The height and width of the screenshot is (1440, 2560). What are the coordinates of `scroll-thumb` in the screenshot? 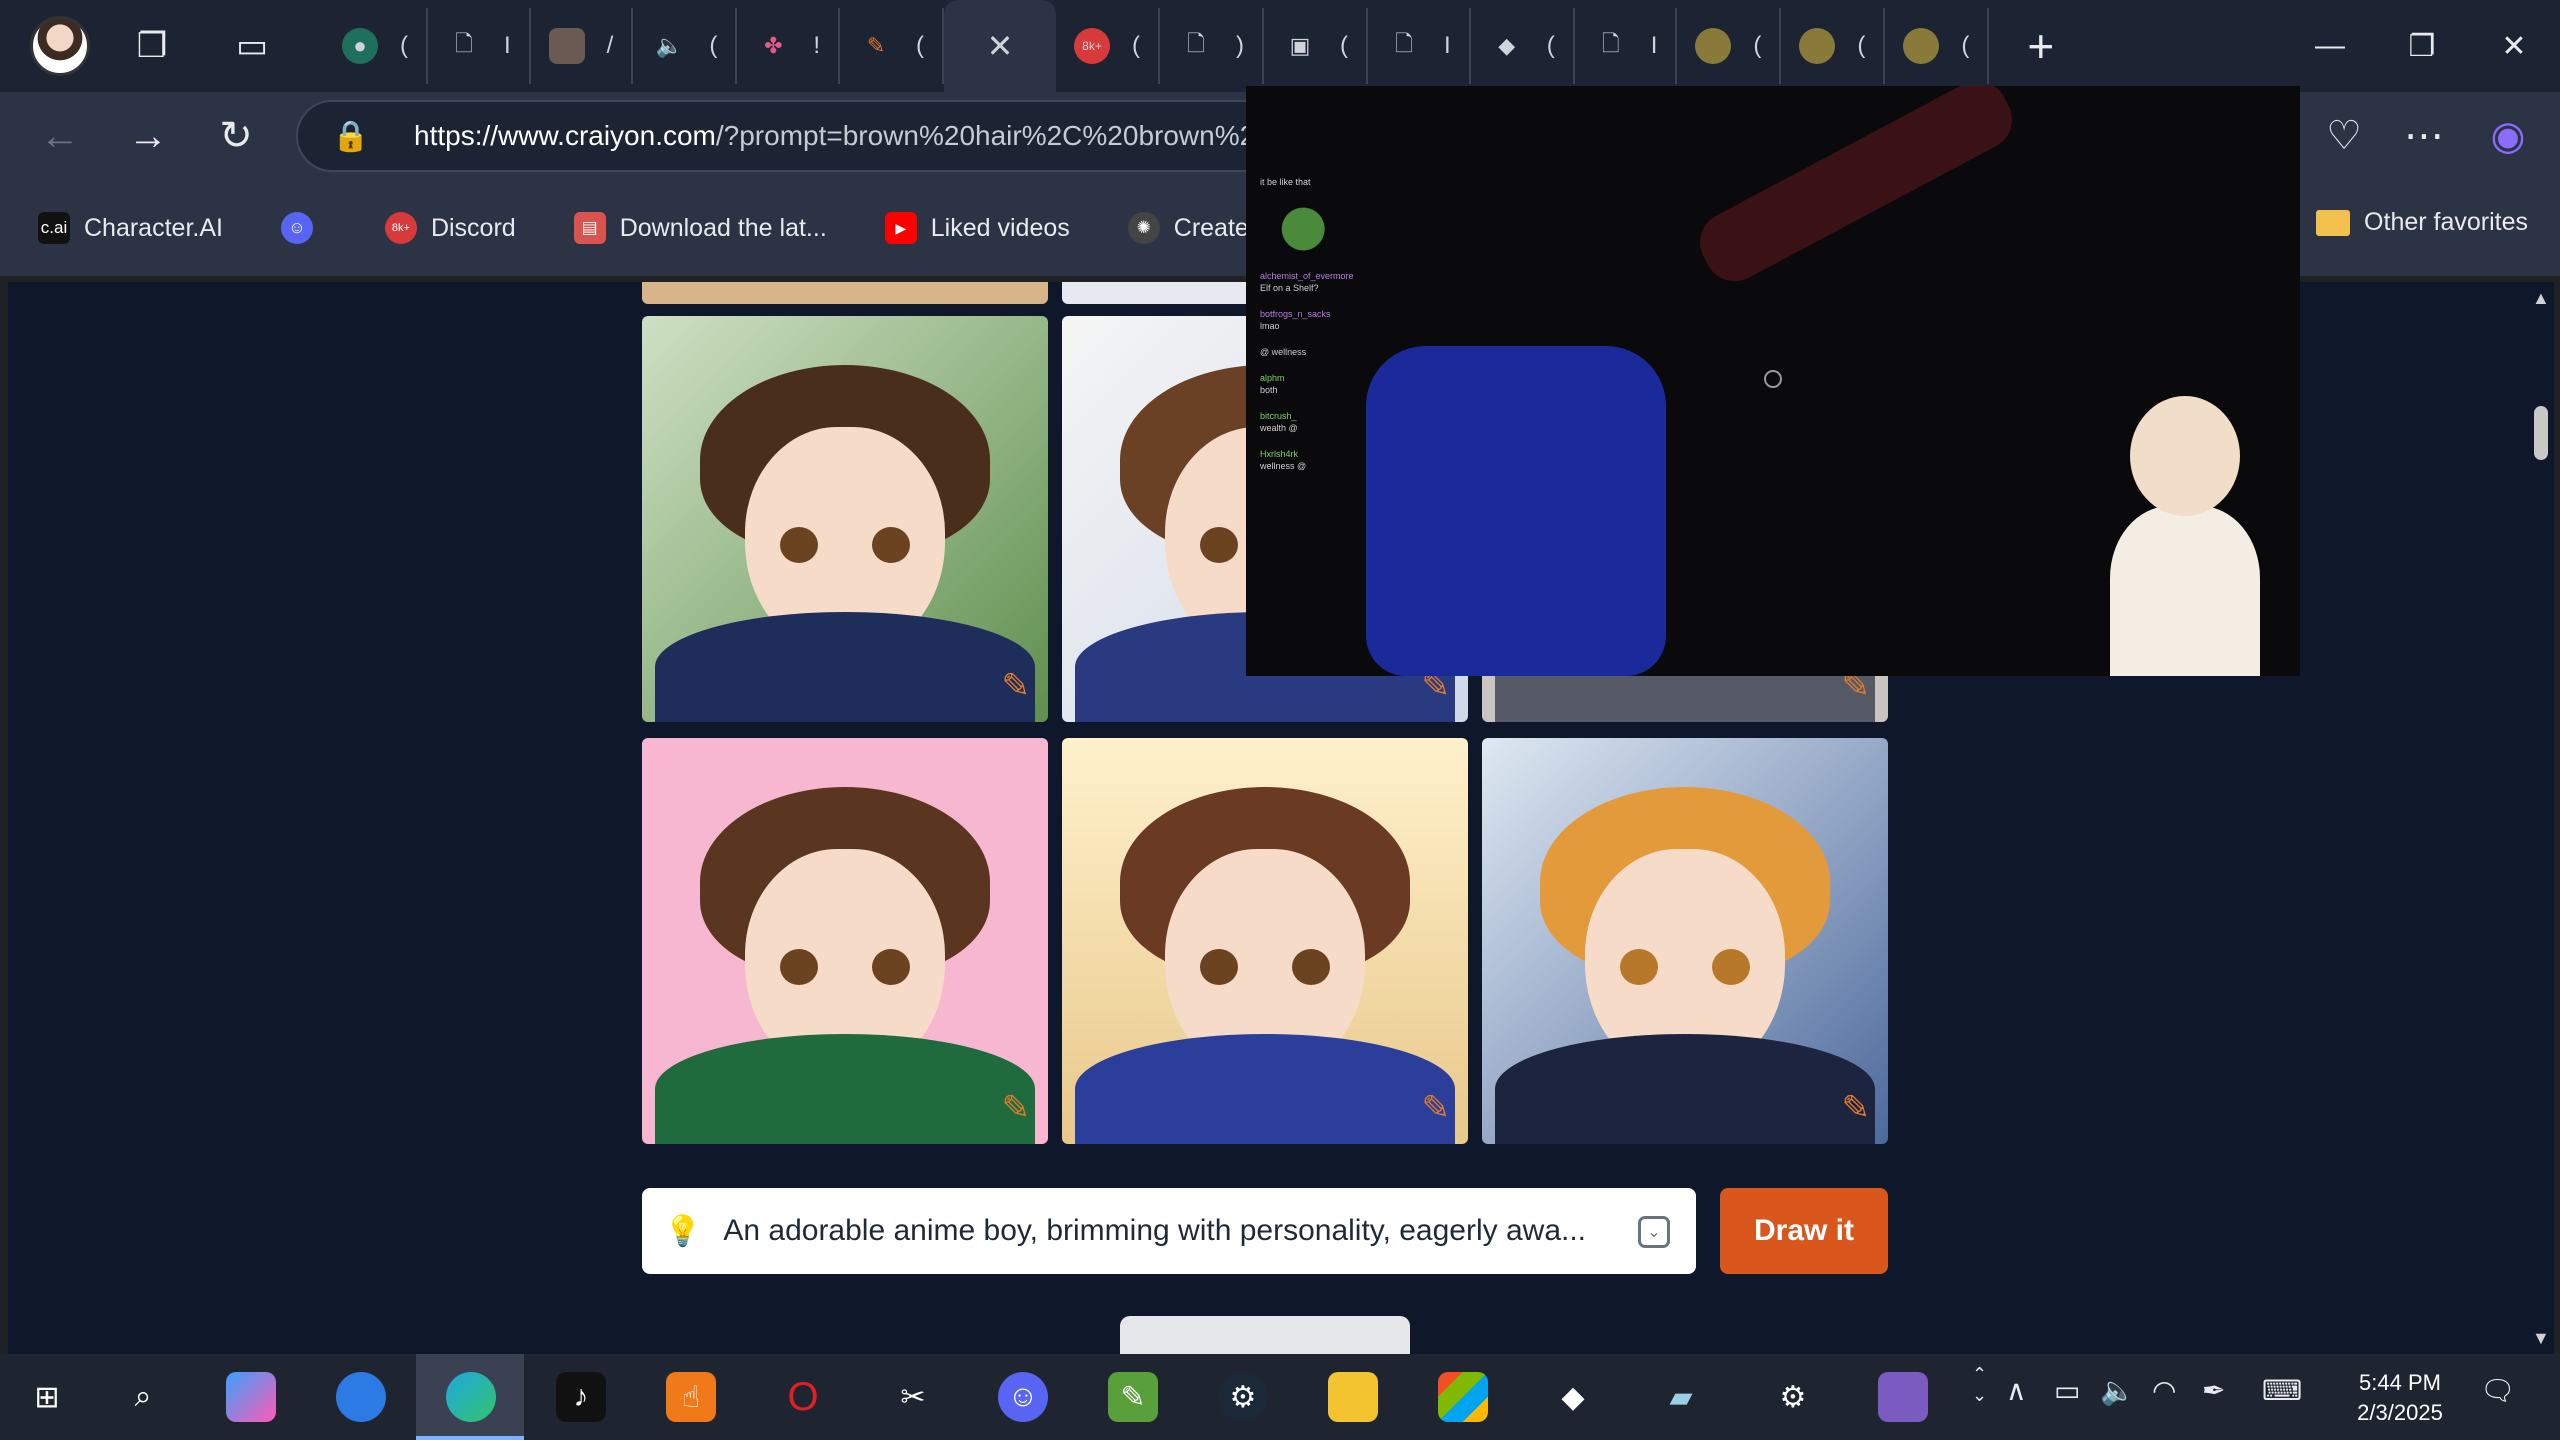 It's located at (2541, 433).